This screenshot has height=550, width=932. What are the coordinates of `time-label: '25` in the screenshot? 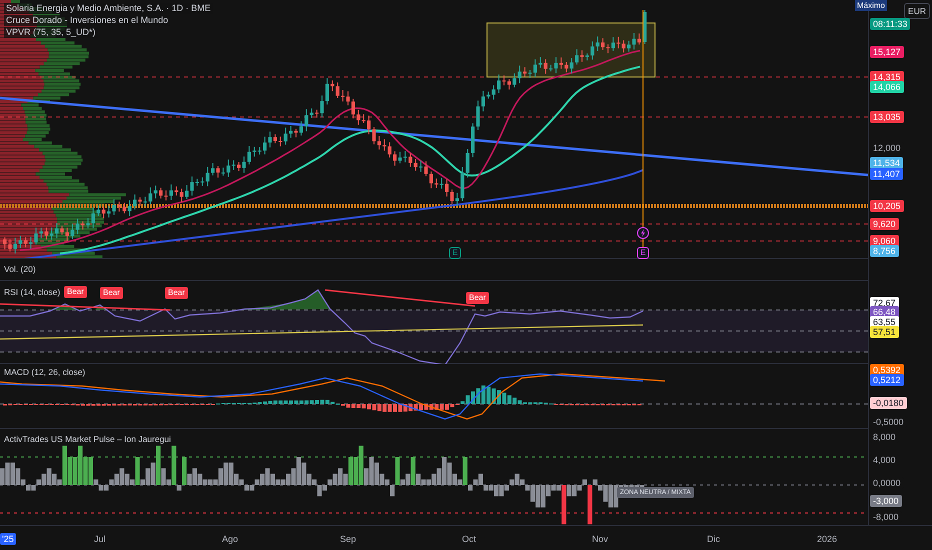 It's located at (8, 539).